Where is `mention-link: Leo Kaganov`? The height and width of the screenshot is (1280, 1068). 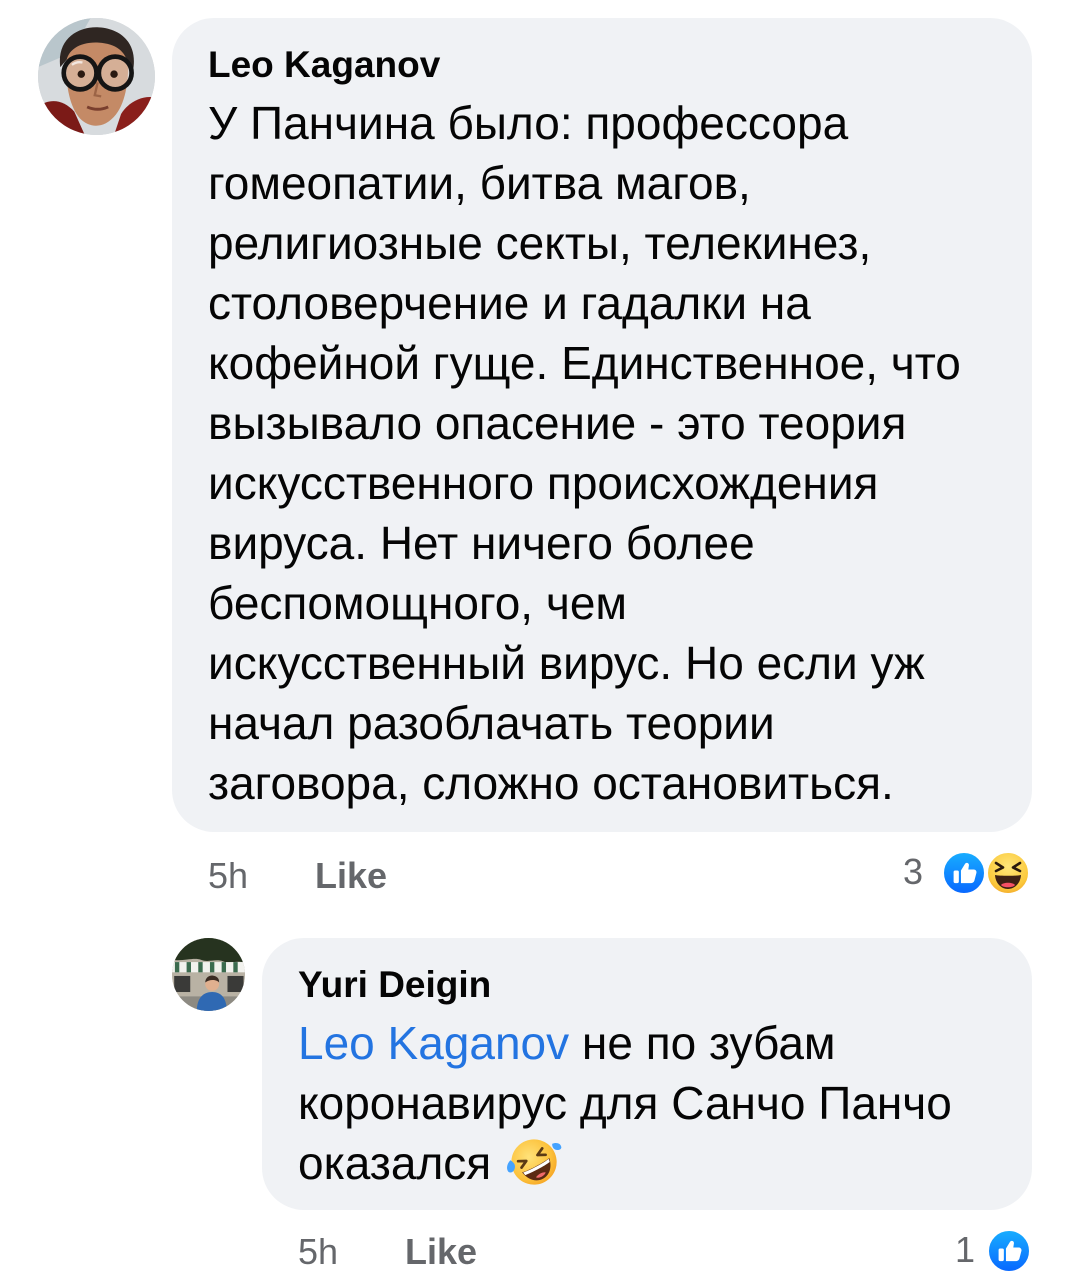 mention-link: Leo Kaganov is located at coordinates (433, 1043).